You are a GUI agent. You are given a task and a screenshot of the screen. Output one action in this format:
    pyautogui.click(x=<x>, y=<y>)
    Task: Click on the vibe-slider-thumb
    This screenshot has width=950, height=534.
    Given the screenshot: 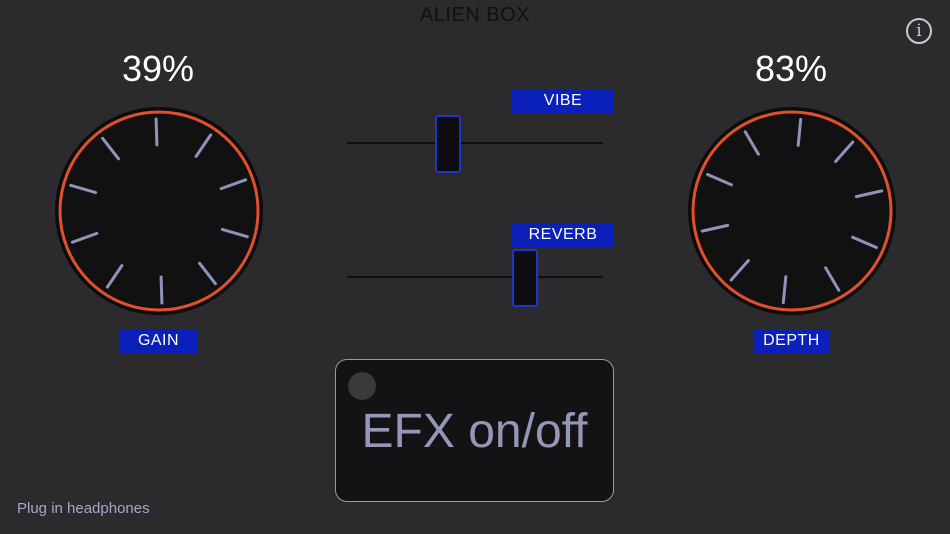 What is the action you would take?
    pyautogui.click(x=447, y=144)
    